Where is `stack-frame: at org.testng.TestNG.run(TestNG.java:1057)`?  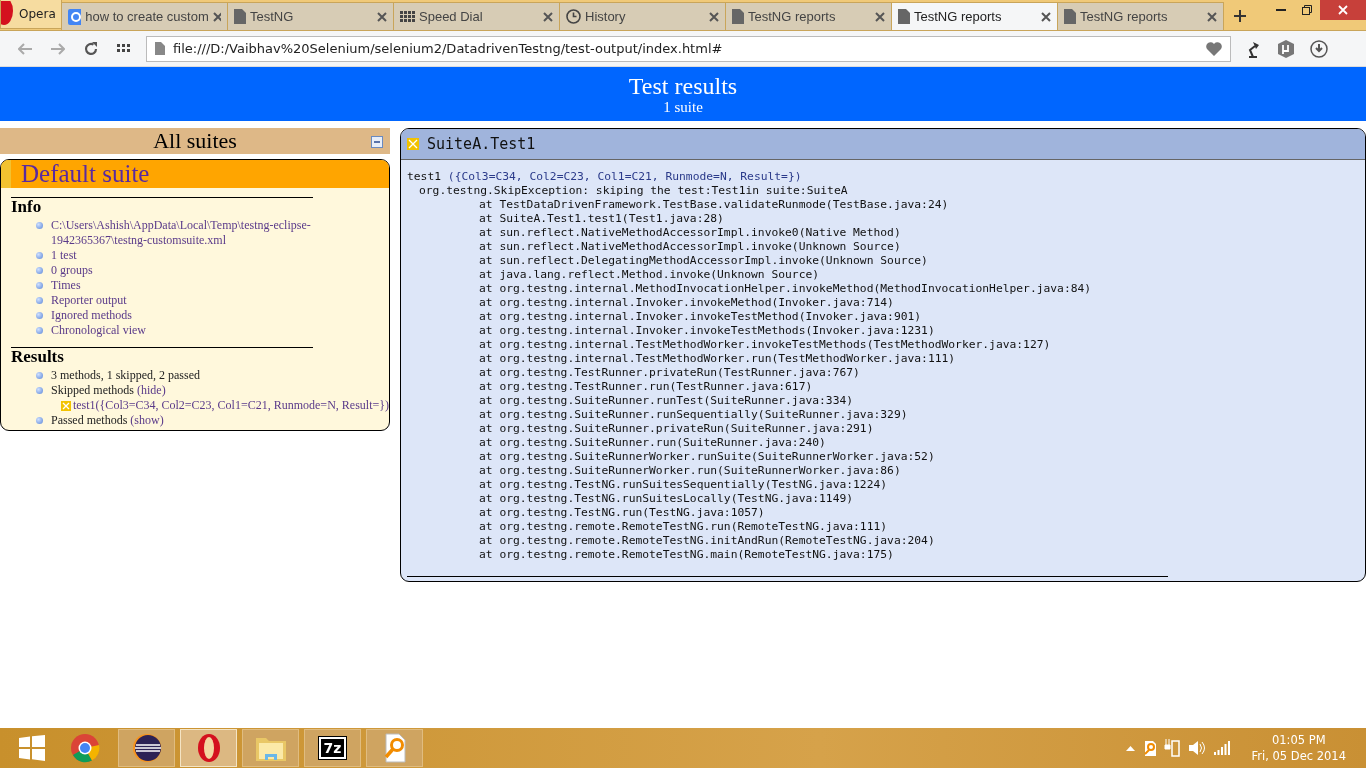
stack-frame: at org.testng.TestNG.run(TestNG.java:1057) is located at coordinates (886, 513).